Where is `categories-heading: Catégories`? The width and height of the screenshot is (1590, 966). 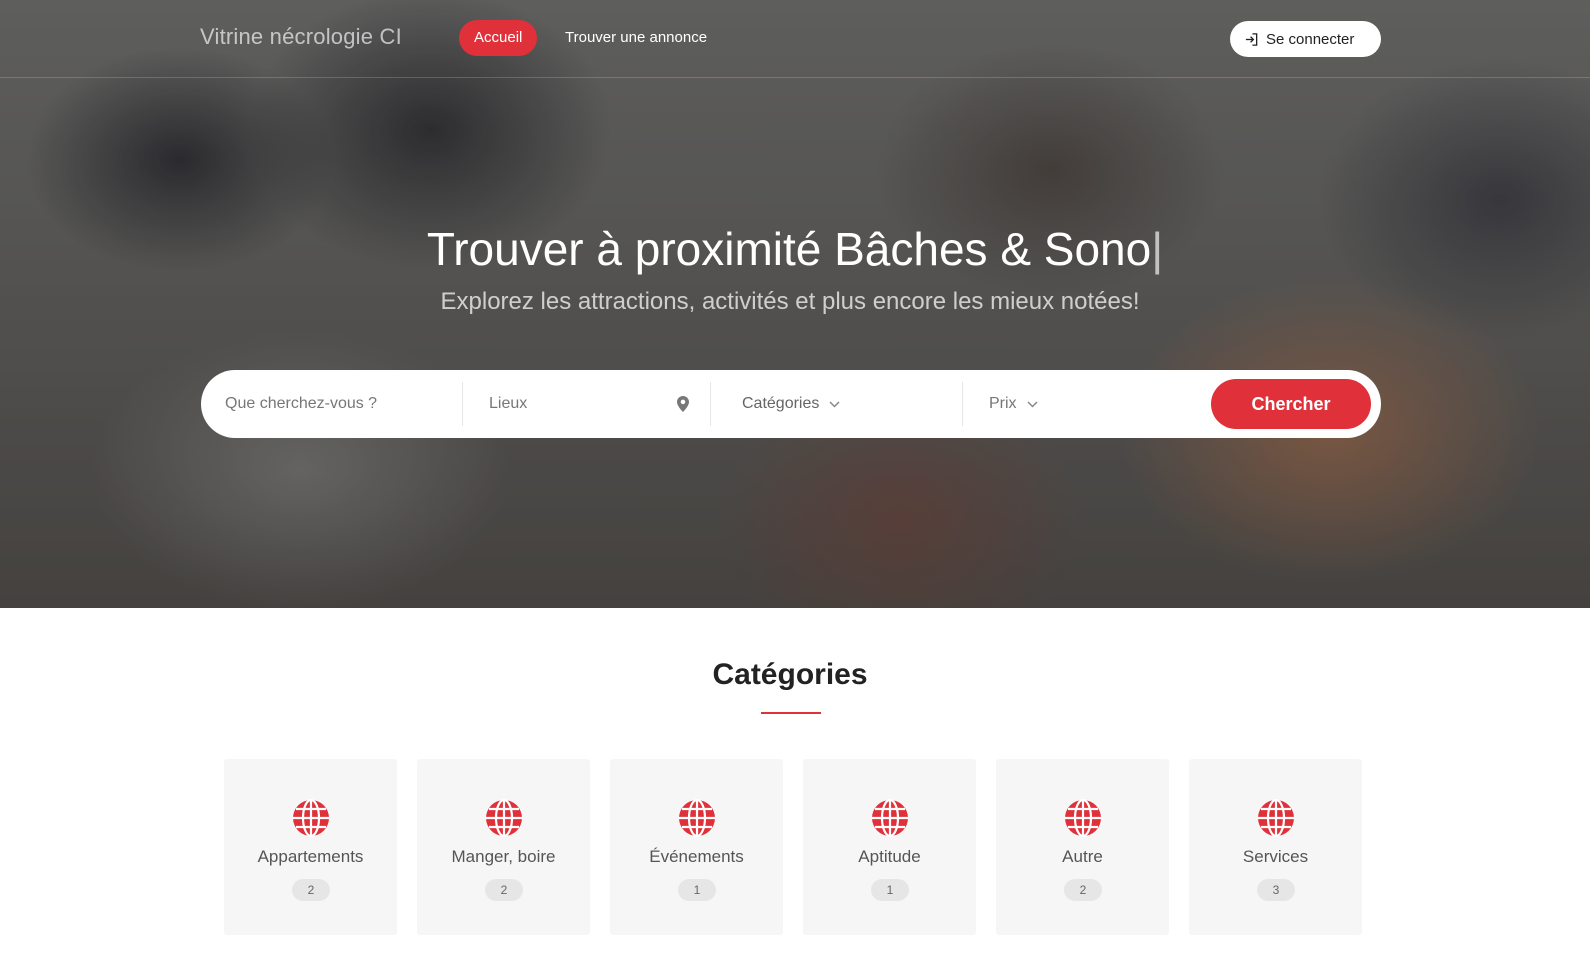 categories-heading: Catégories is located at coordinates (790, 674).